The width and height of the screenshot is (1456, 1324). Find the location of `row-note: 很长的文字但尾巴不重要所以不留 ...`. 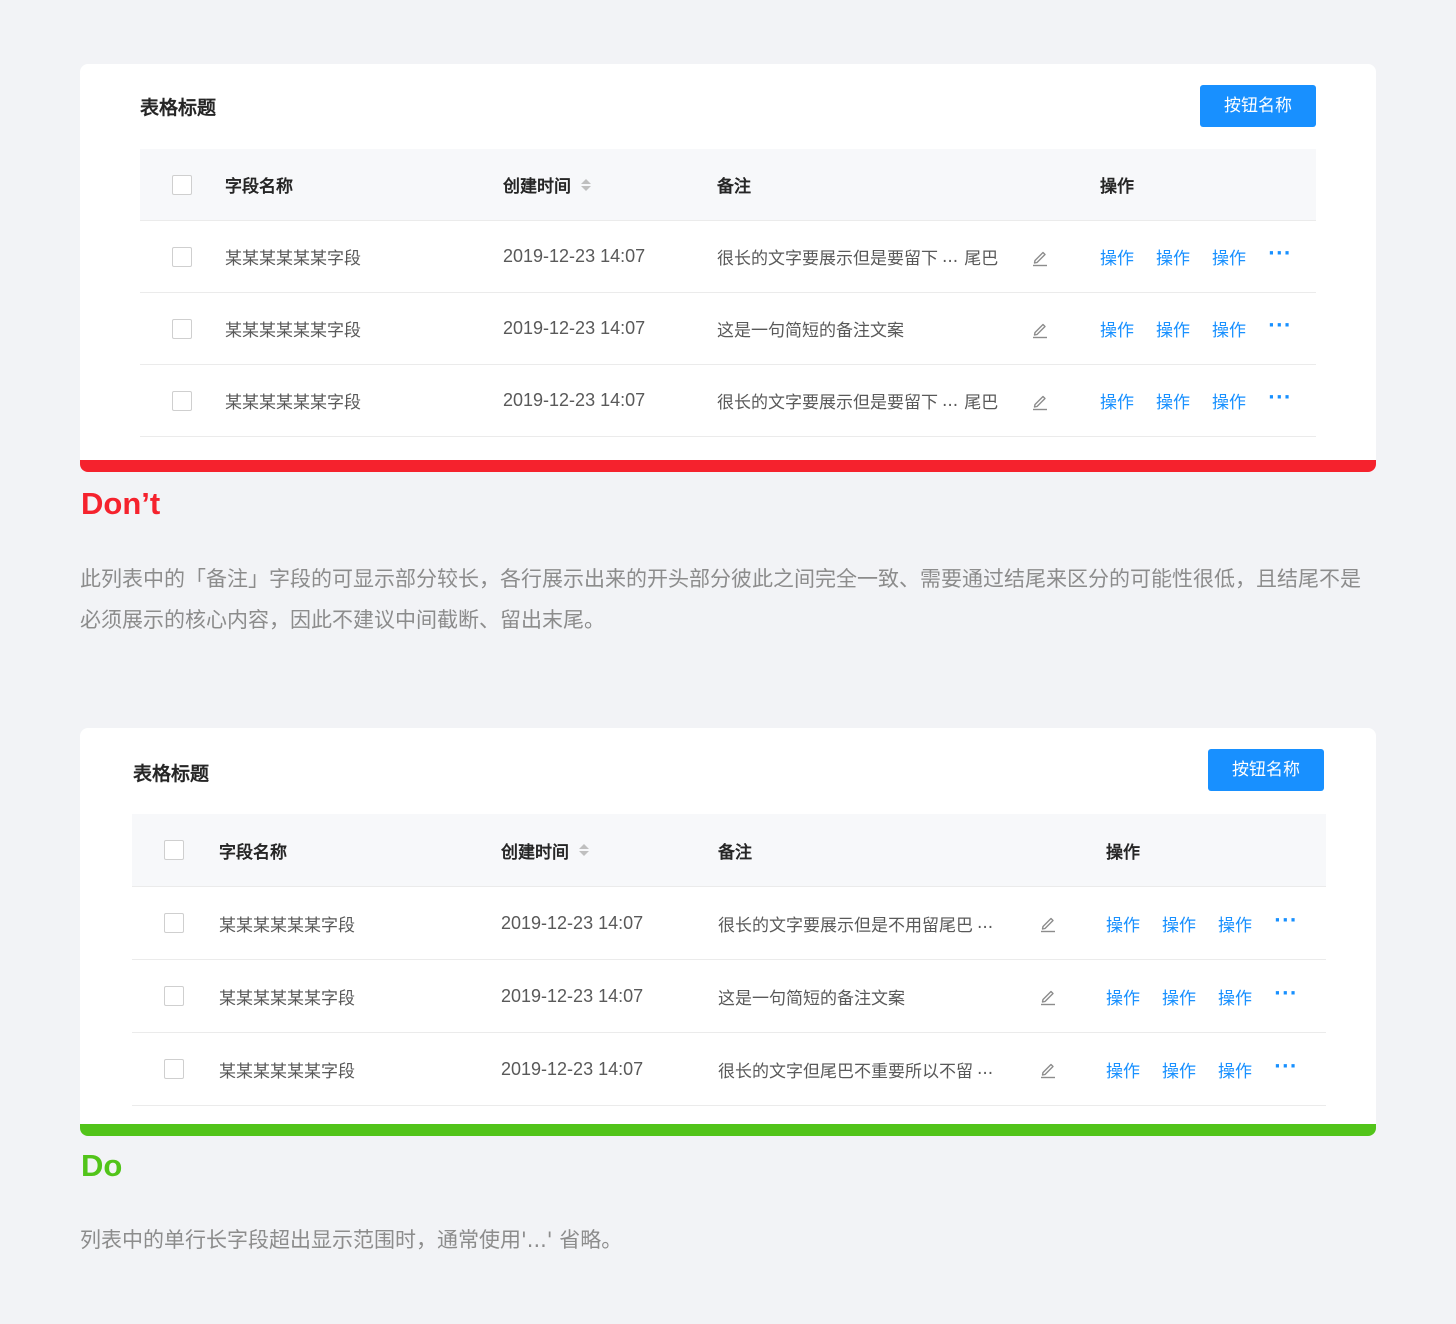

row-note: 很长的文字但尾巴不重要所以不留 ... is located at coordinates (873, 1069).